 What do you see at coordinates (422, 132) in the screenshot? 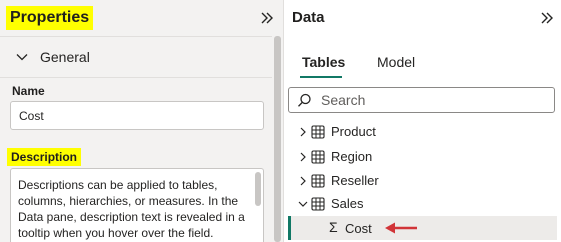
I see `tree-item-product: Product` at bounding box center [422, 132].